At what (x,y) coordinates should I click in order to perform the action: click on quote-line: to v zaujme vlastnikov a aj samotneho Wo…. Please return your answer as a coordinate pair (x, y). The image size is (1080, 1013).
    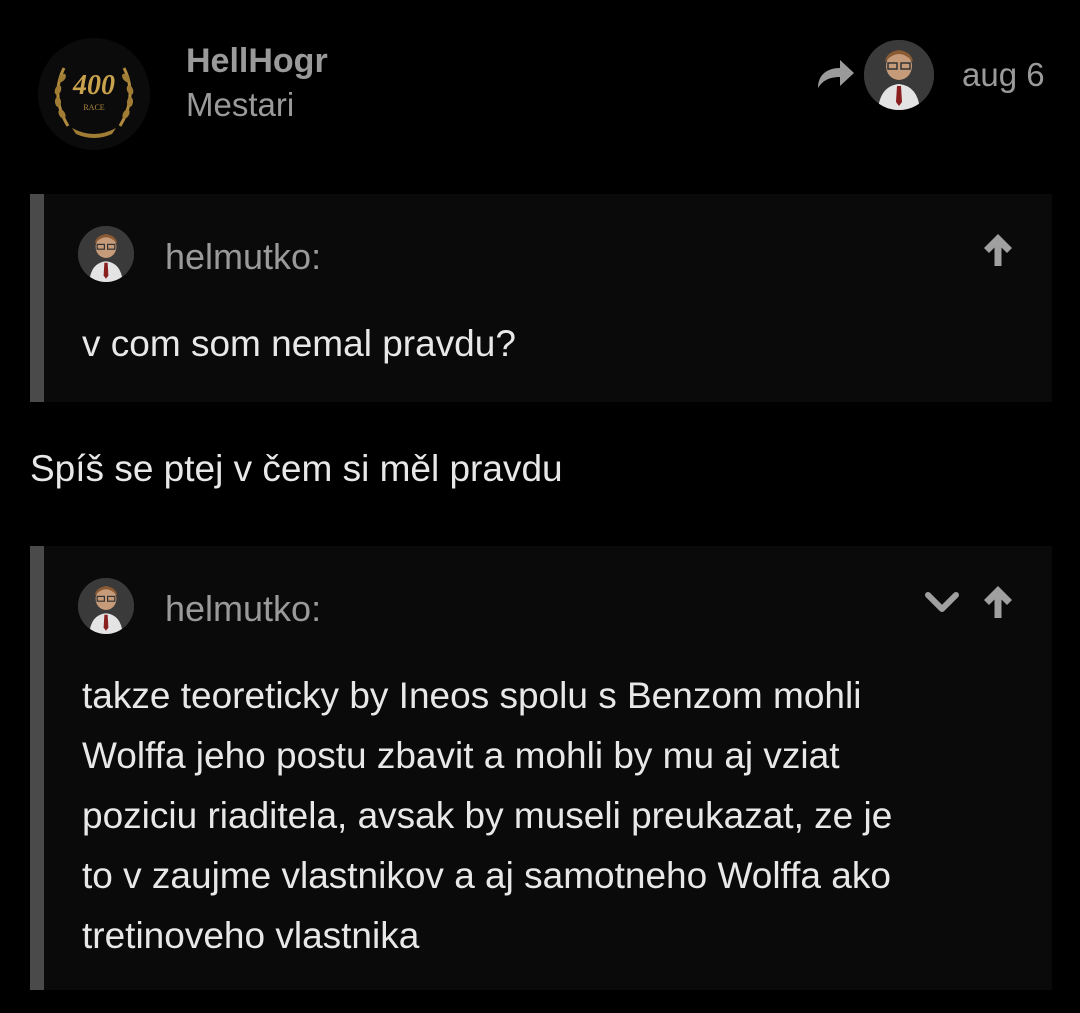
    Looking at the image, I should click on (486, 875).